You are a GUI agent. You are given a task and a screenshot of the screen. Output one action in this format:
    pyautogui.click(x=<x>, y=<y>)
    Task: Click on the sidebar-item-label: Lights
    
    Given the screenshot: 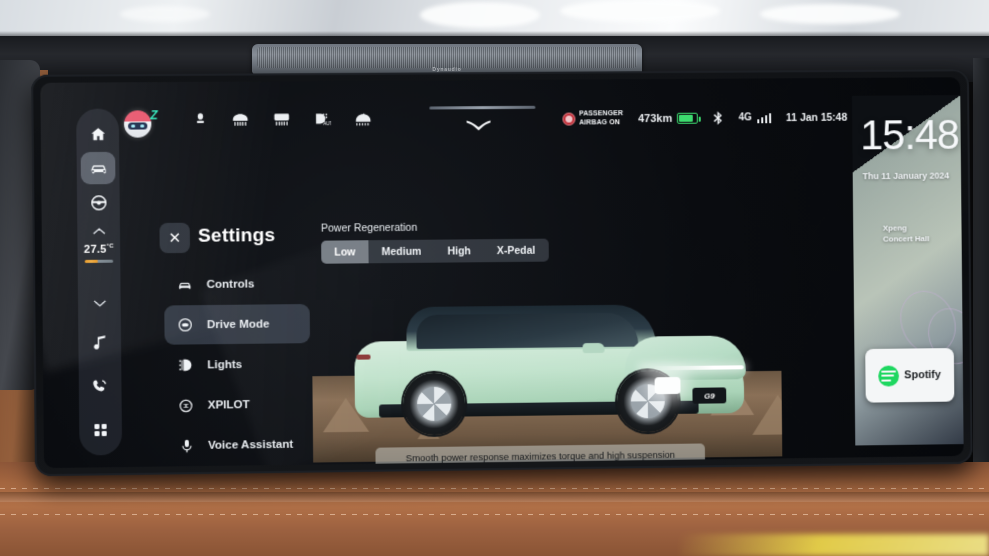 What is the action you would take?
    pyautogui.click(x=225, y=364)
    